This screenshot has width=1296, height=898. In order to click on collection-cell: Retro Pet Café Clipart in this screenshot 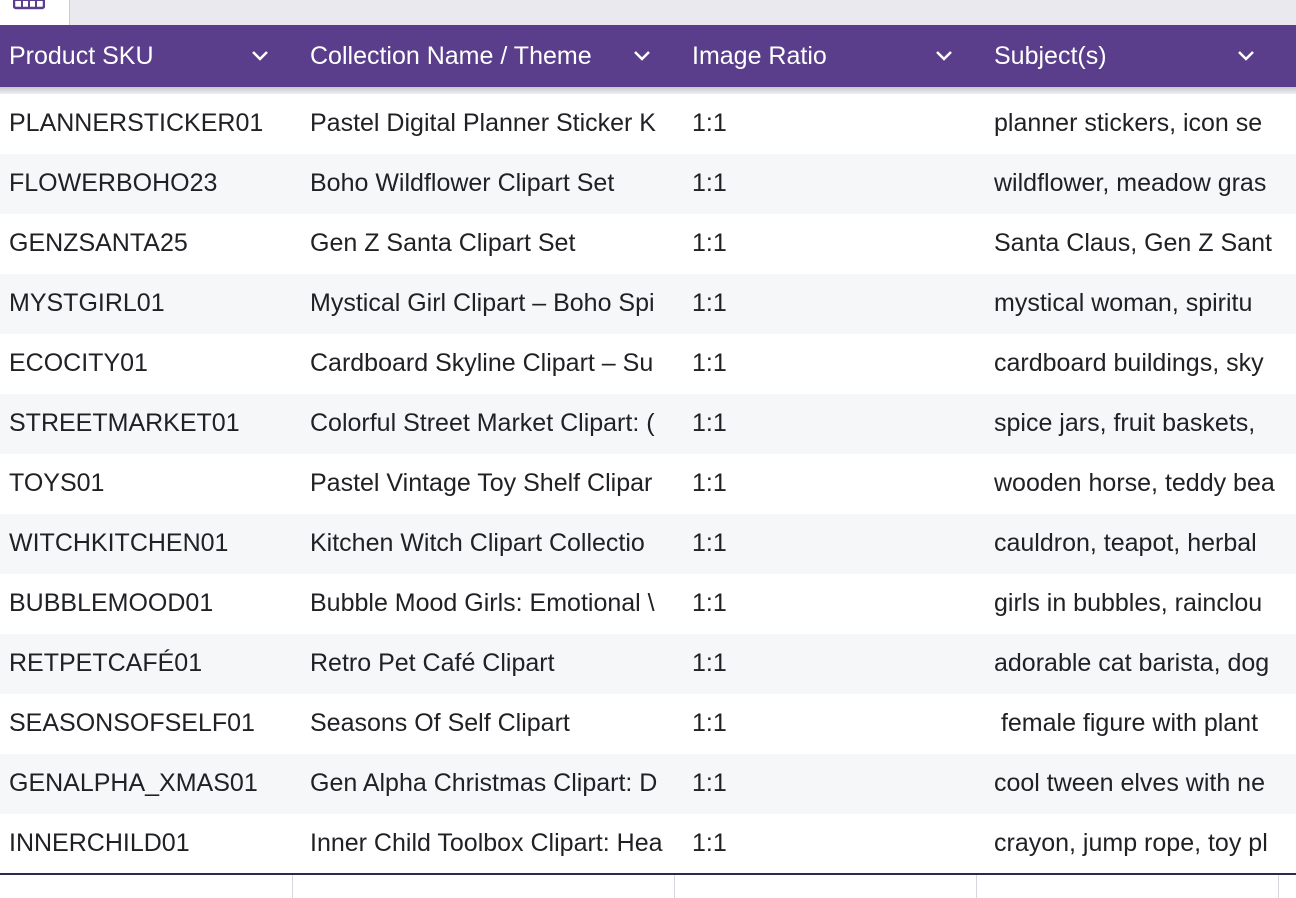, I will do `click(492, 664)`.